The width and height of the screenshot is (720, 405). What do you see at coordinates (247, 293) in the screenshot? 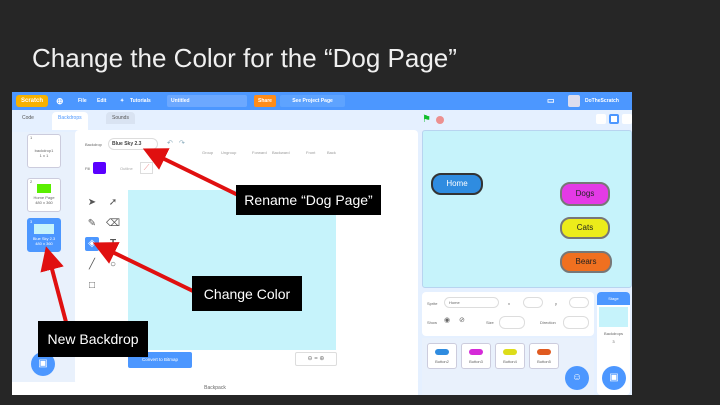
I see `callout-change-color: Change Color` at bounding box center [247, 293].